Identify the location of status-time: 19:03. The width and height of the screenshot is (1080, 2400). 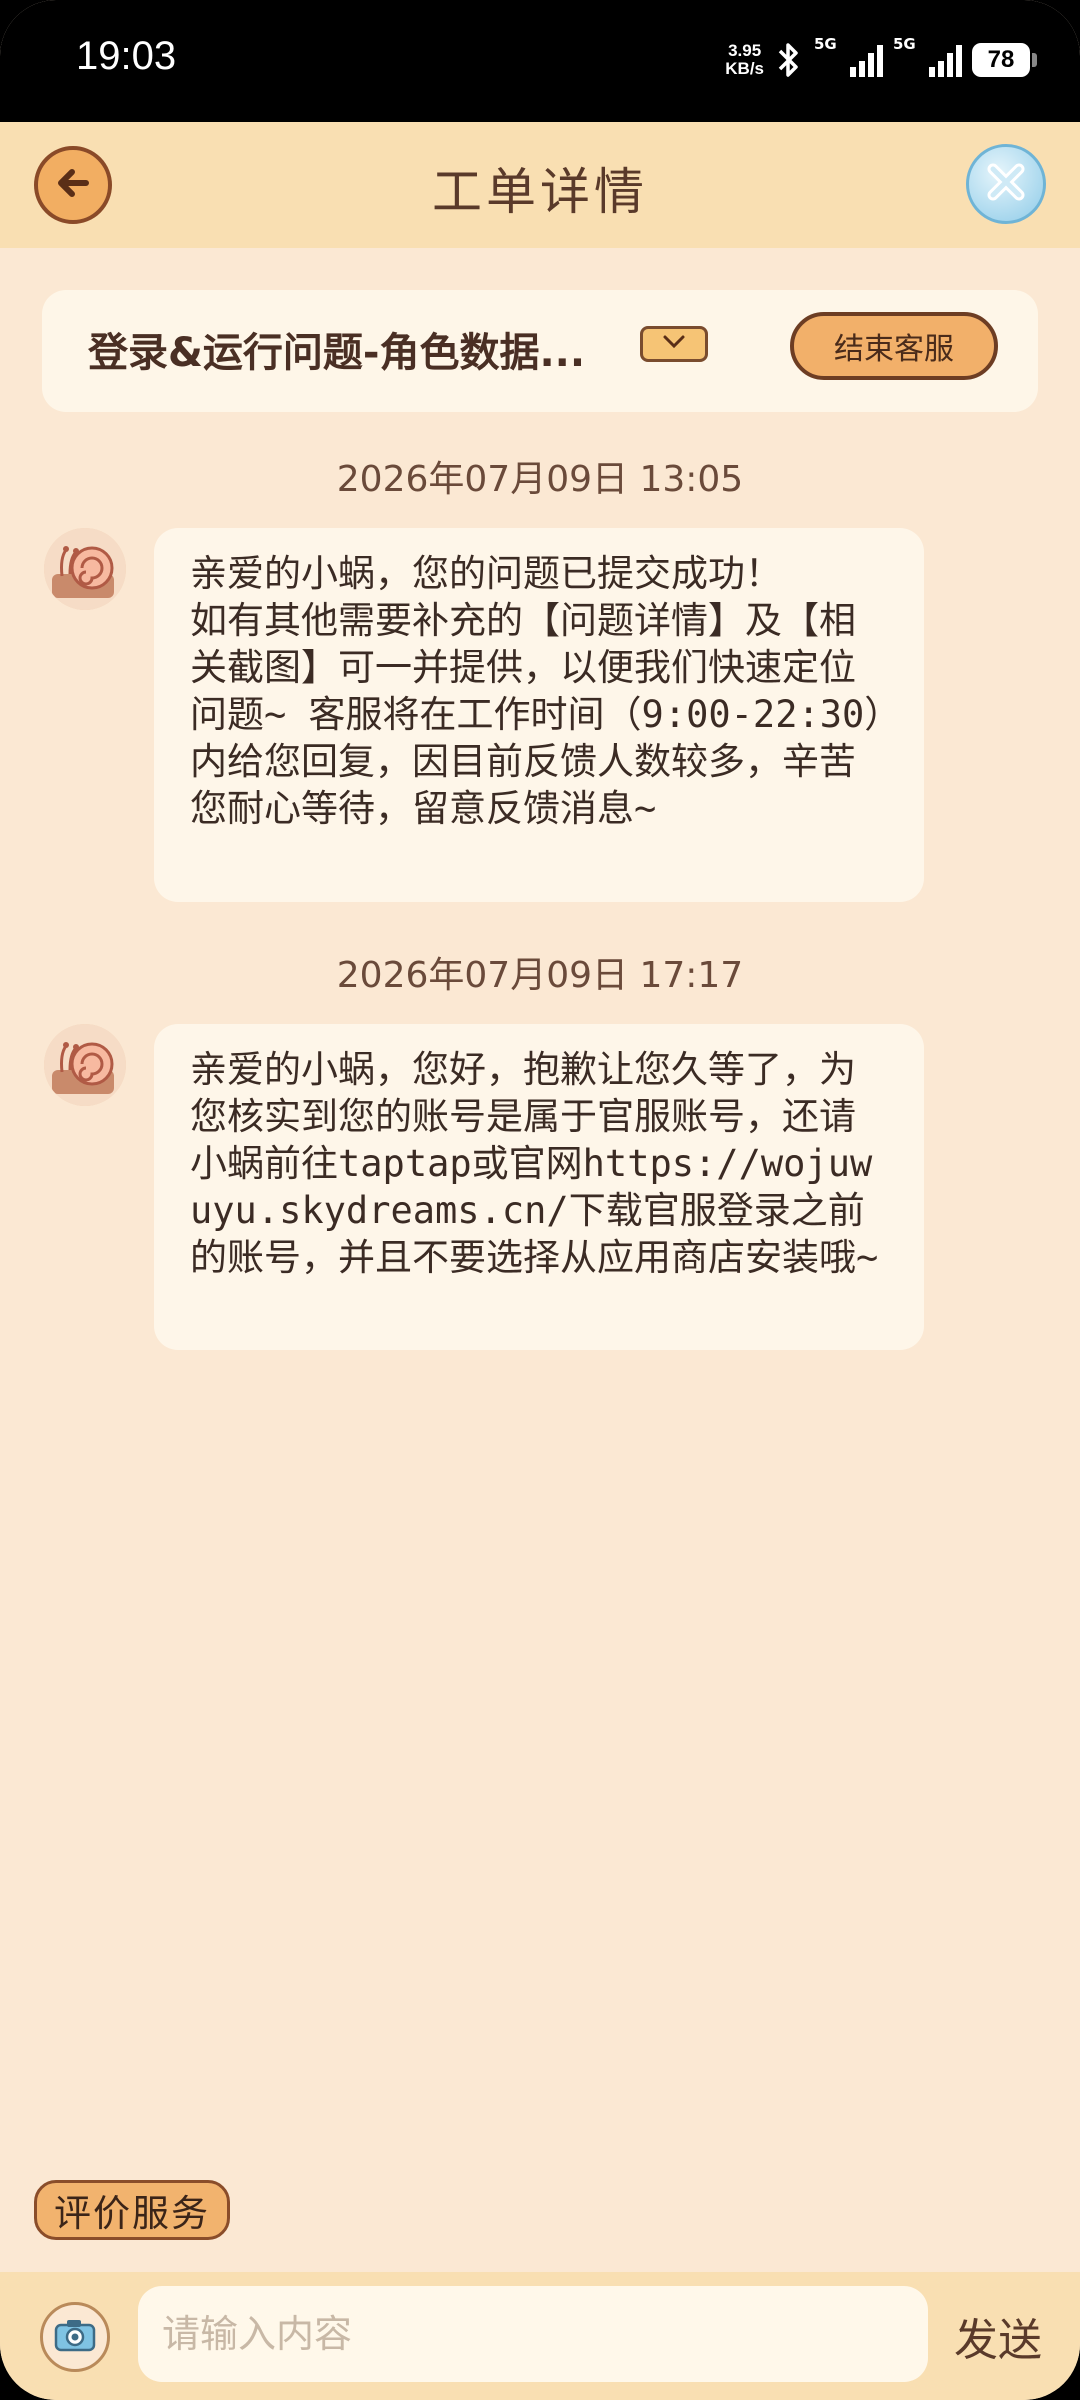
(126, 56).